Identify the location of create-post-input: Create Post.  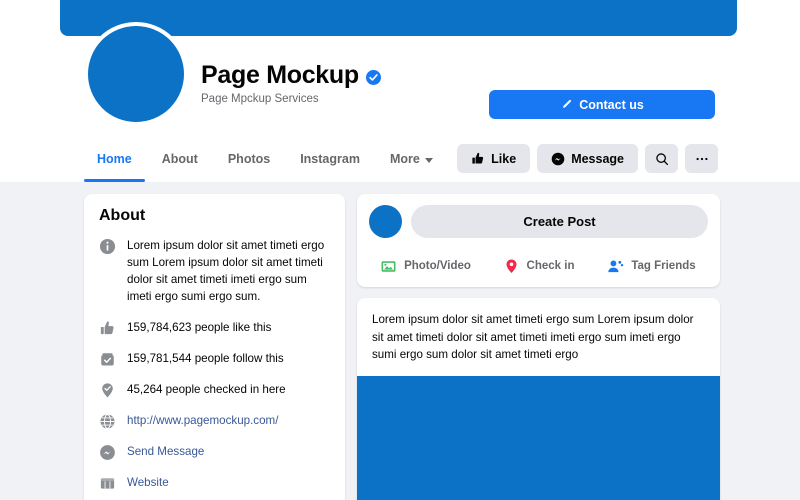
(559, 221).